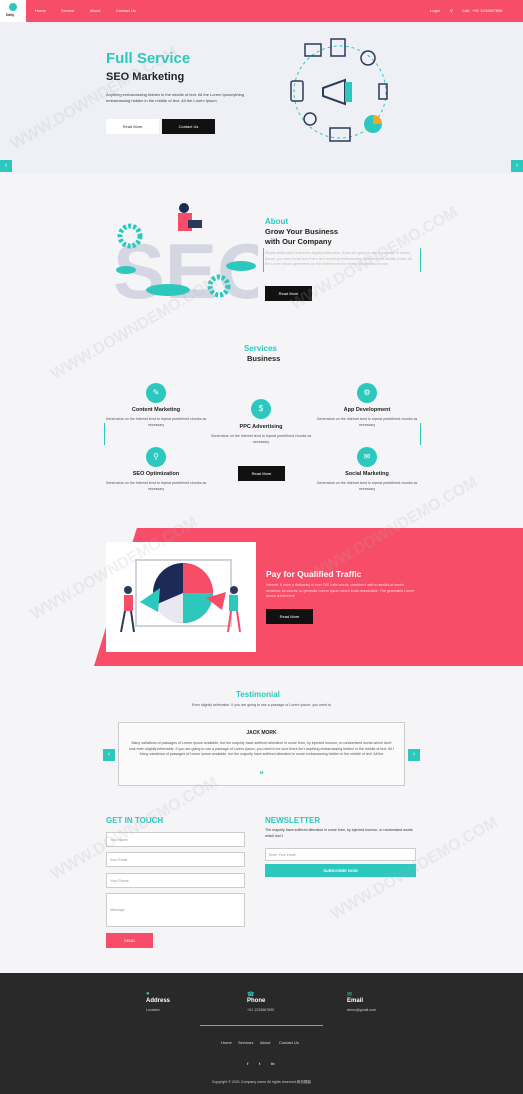  What do you see at coordinates (261, 427) in the screenshot?
I see `service-title-ppc-advertising: PPC Advertising` at bounding box center [261, 427].